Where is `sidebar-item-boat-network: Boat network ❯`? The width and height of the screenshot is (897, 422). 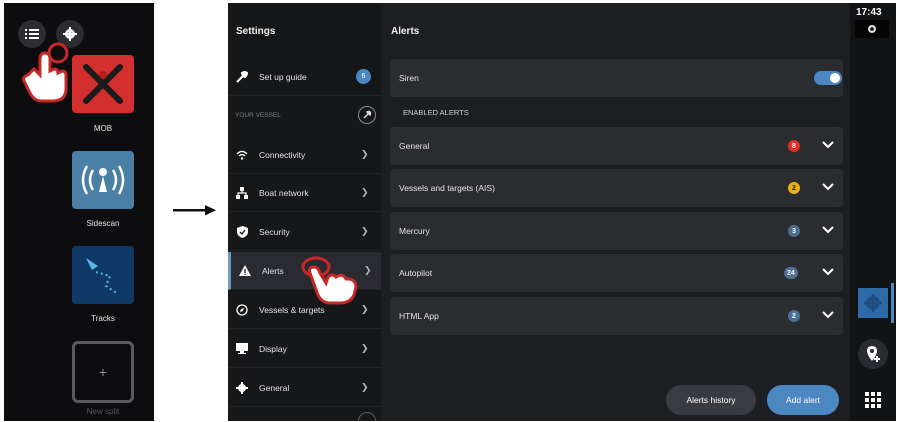 sidebar-item-boat-network: Boat network ❯ is located at coordinates (304, 193).